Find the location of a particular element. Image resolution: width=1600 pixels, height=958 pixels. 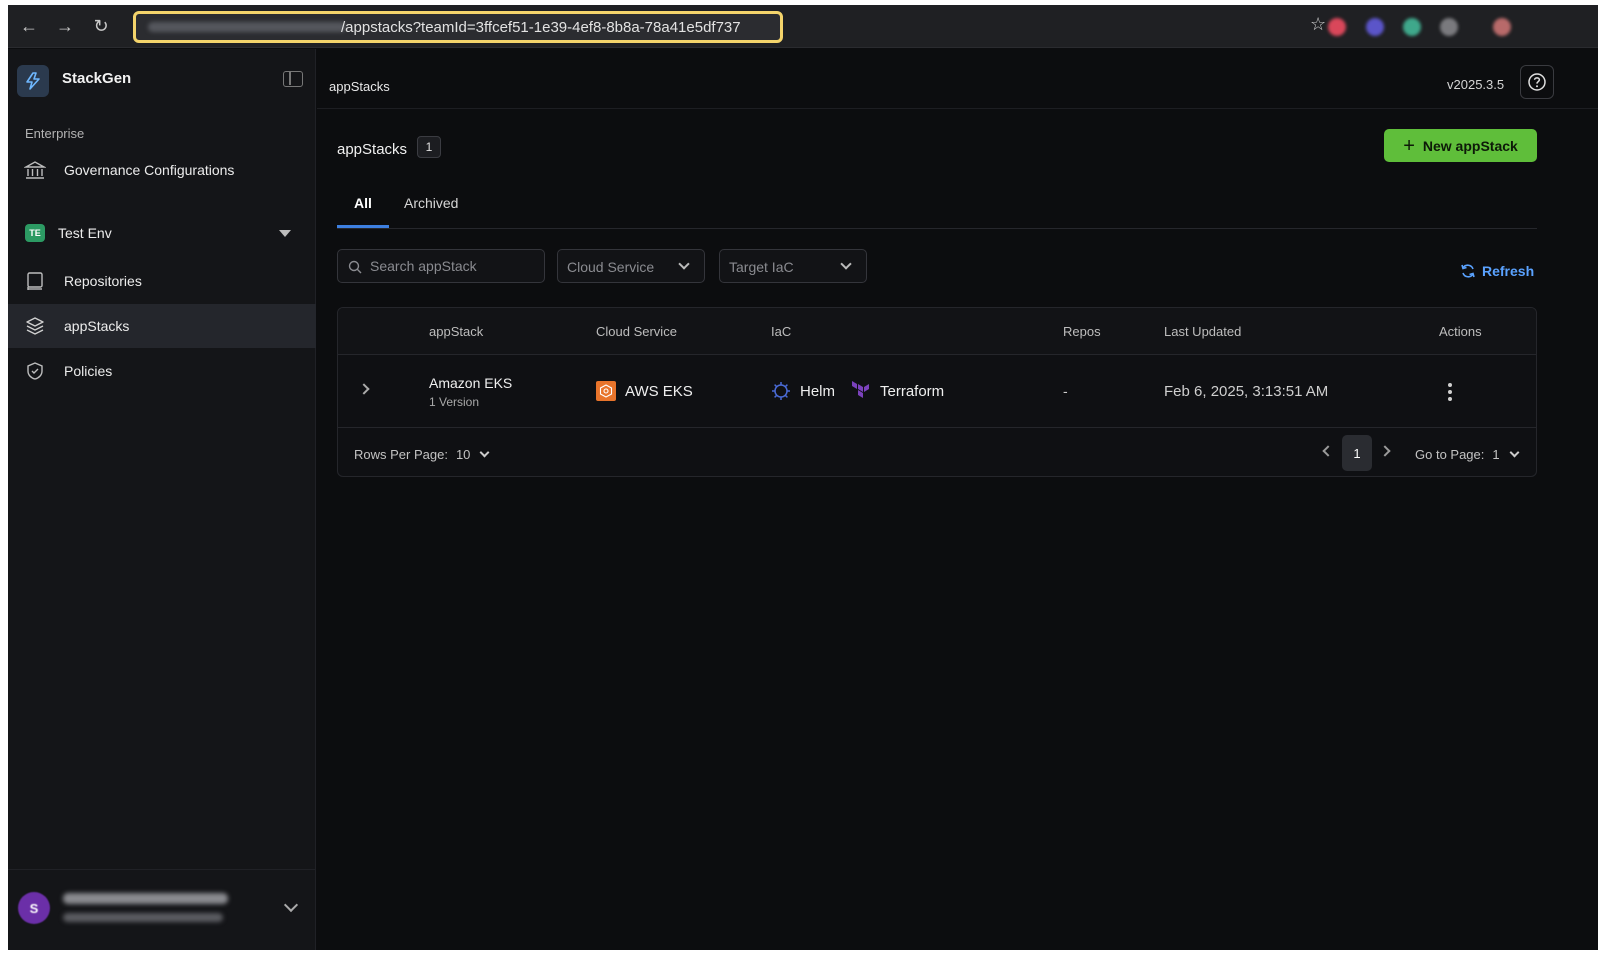

avatar: S is located at coordinates (34, 908).